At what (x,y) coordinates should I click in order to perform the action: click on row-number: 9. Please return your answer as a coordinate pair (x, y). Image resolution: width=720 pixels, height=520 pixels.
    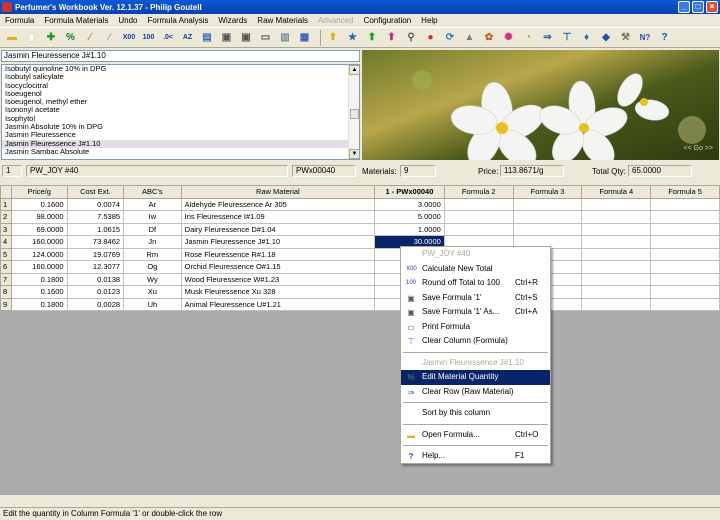
    Looking at the image, I should click on (6, 304).